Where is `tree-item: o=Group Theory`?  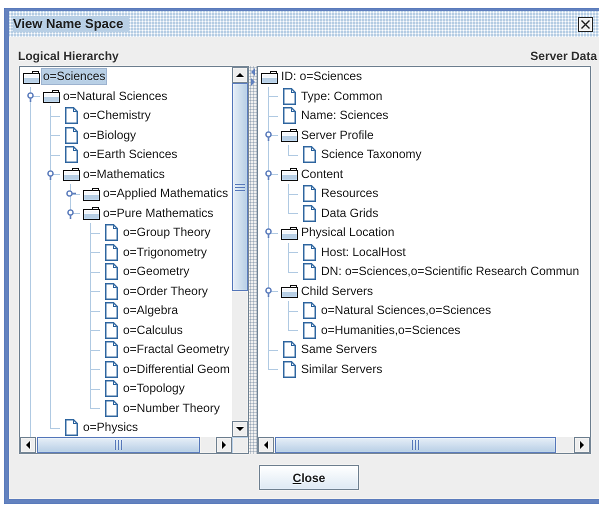 tree-item: o=Group Theory is located at coordinates (166, 233).